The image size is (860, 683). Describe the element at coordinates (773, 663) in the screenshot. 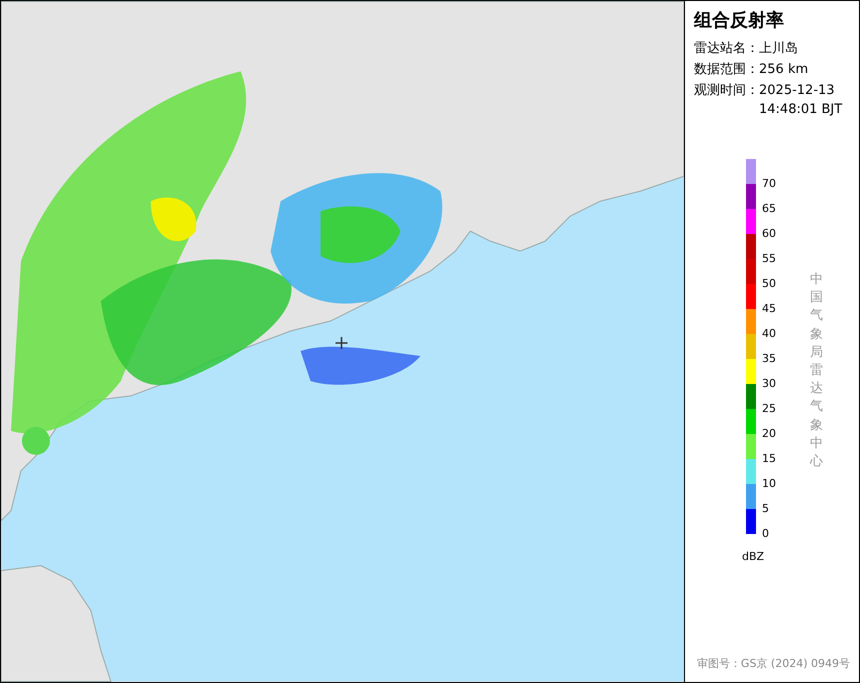

I see `approval-number: 审图号：GS京 (2024) 0949号` at that location.